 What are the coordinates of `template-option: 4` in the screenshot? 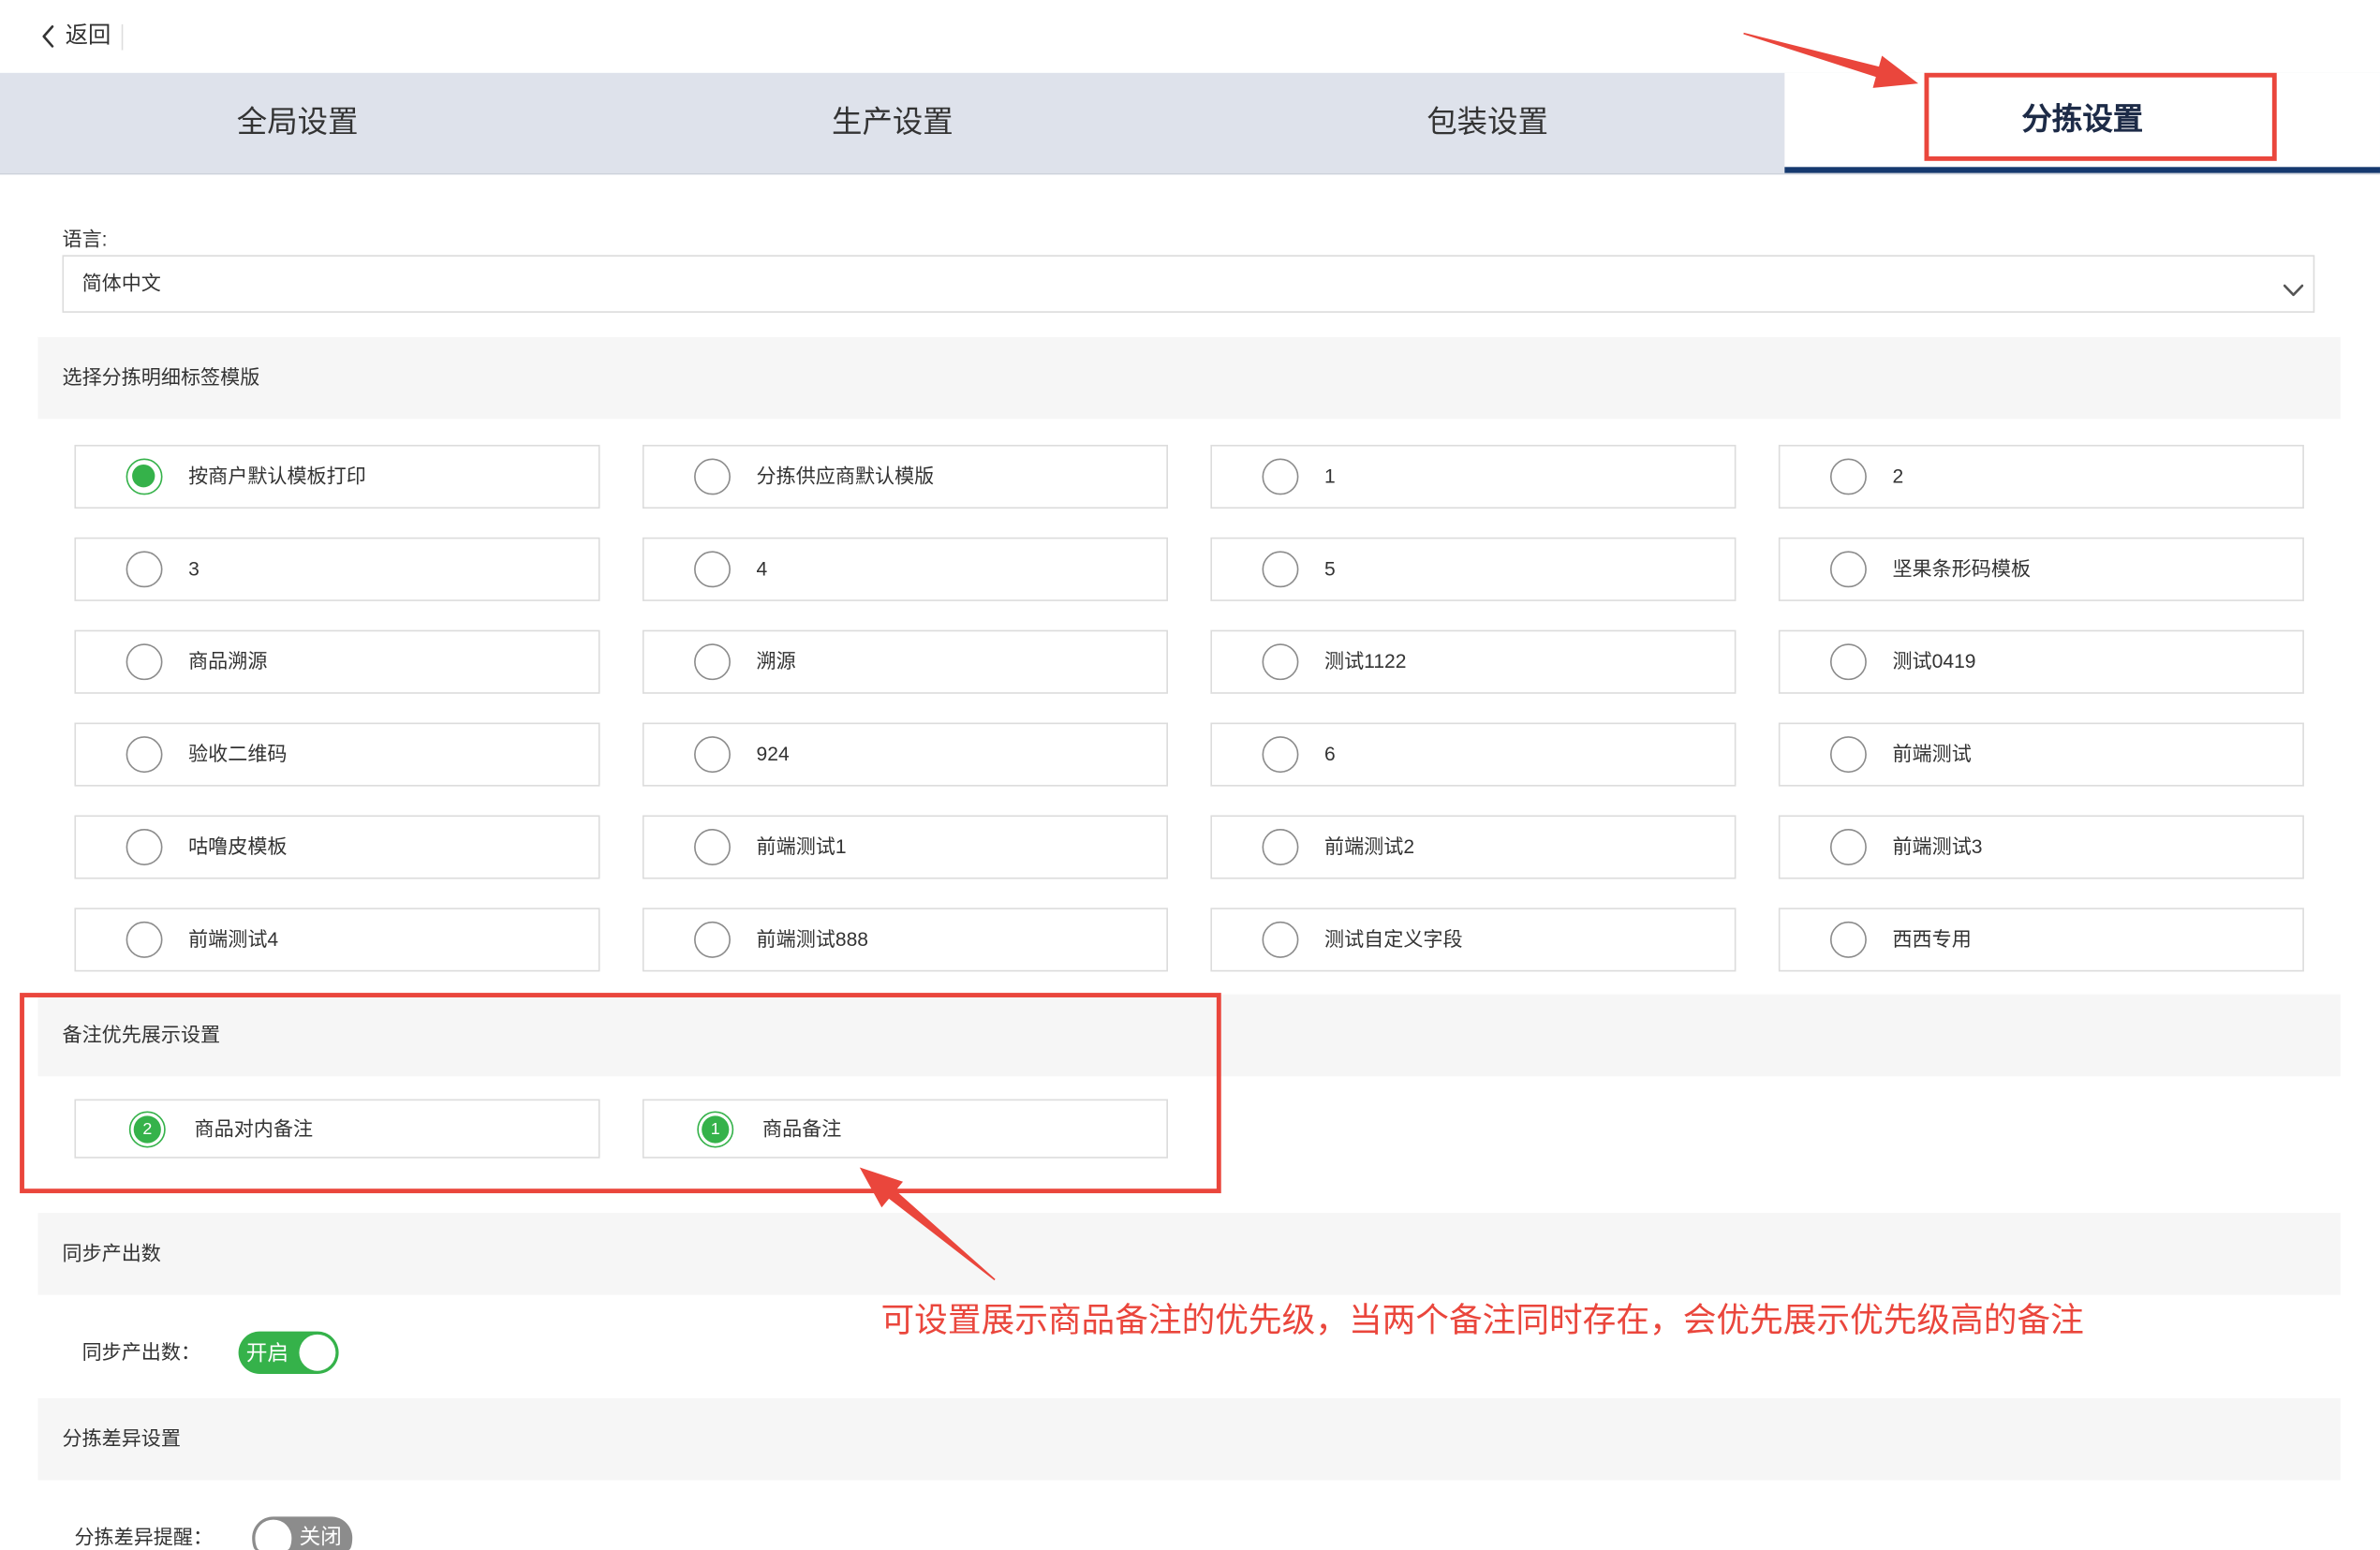 It's located at (905, 569).